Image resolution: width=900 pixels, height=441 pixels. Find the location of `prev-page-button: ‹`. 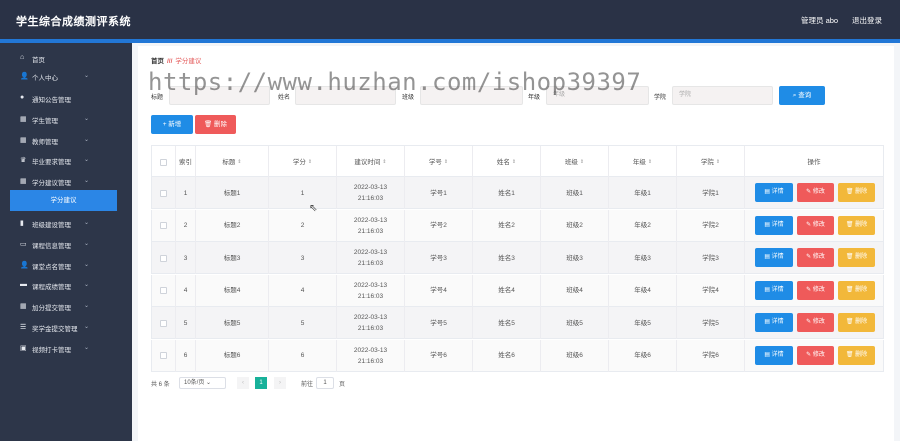

prev-page-button: ‹ is located at coordinates (243, 383).